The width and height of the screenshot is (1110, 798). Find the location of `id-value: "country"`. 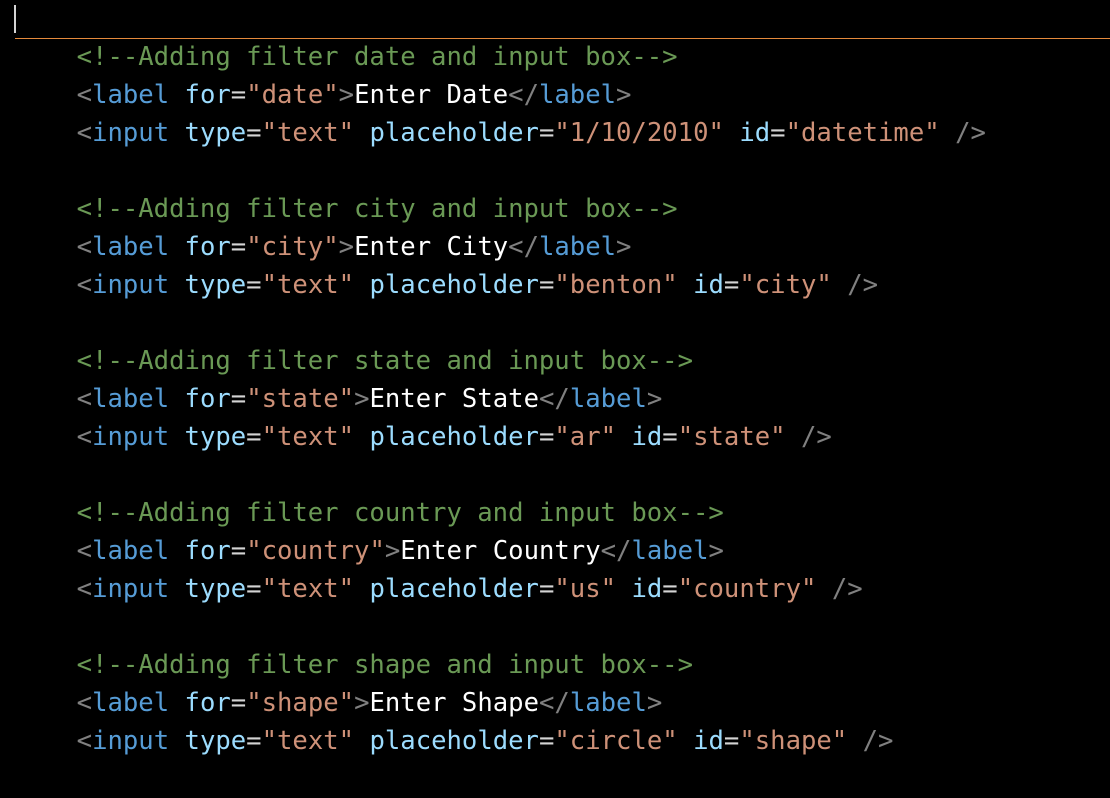

id-value: "country" is located at coordinates (747, 589).